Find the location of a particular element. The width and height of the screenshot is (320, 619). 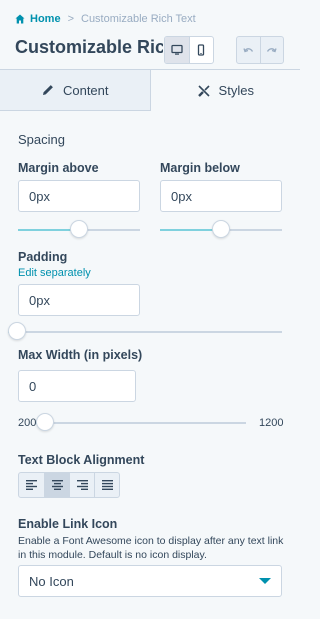

margin-below-slider is located at coordinates (221, 230).